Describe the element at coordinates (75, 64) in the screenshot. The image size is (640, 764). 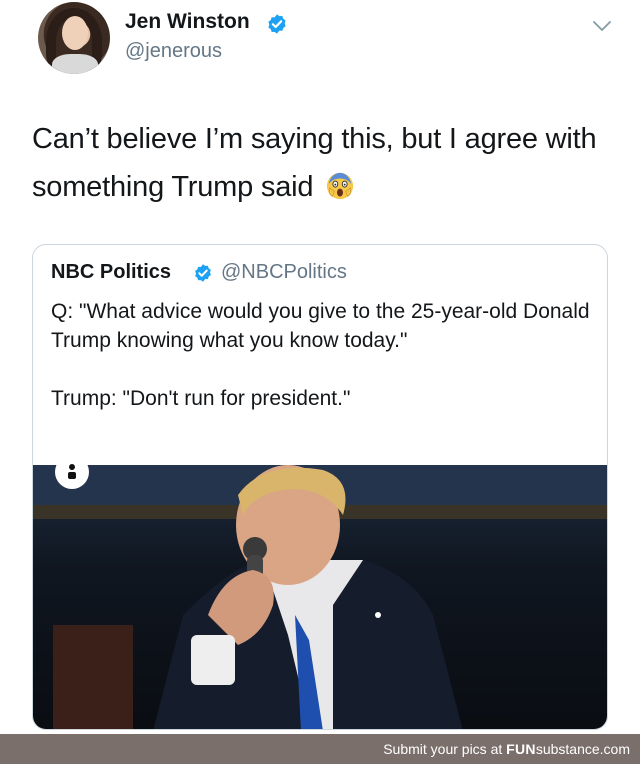
I see `avatar-shirt` at that location.